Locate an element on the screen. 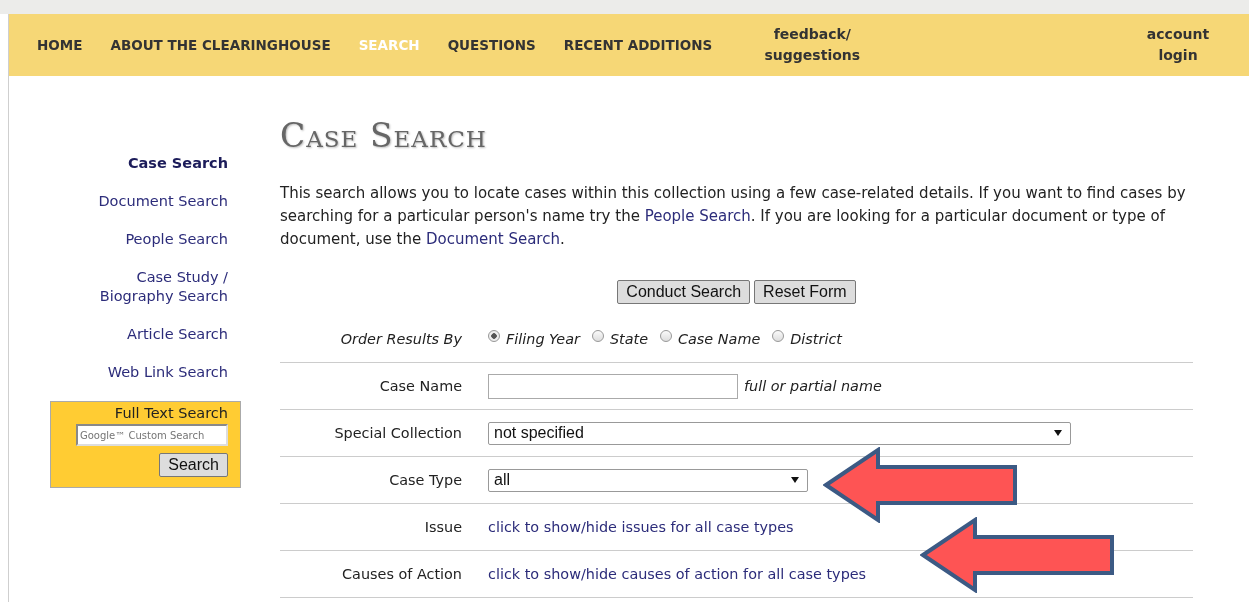 The width and height of the screenshot is (1249, 602). search-field: Google™ Custom Search is located at coordinates (152, 435).